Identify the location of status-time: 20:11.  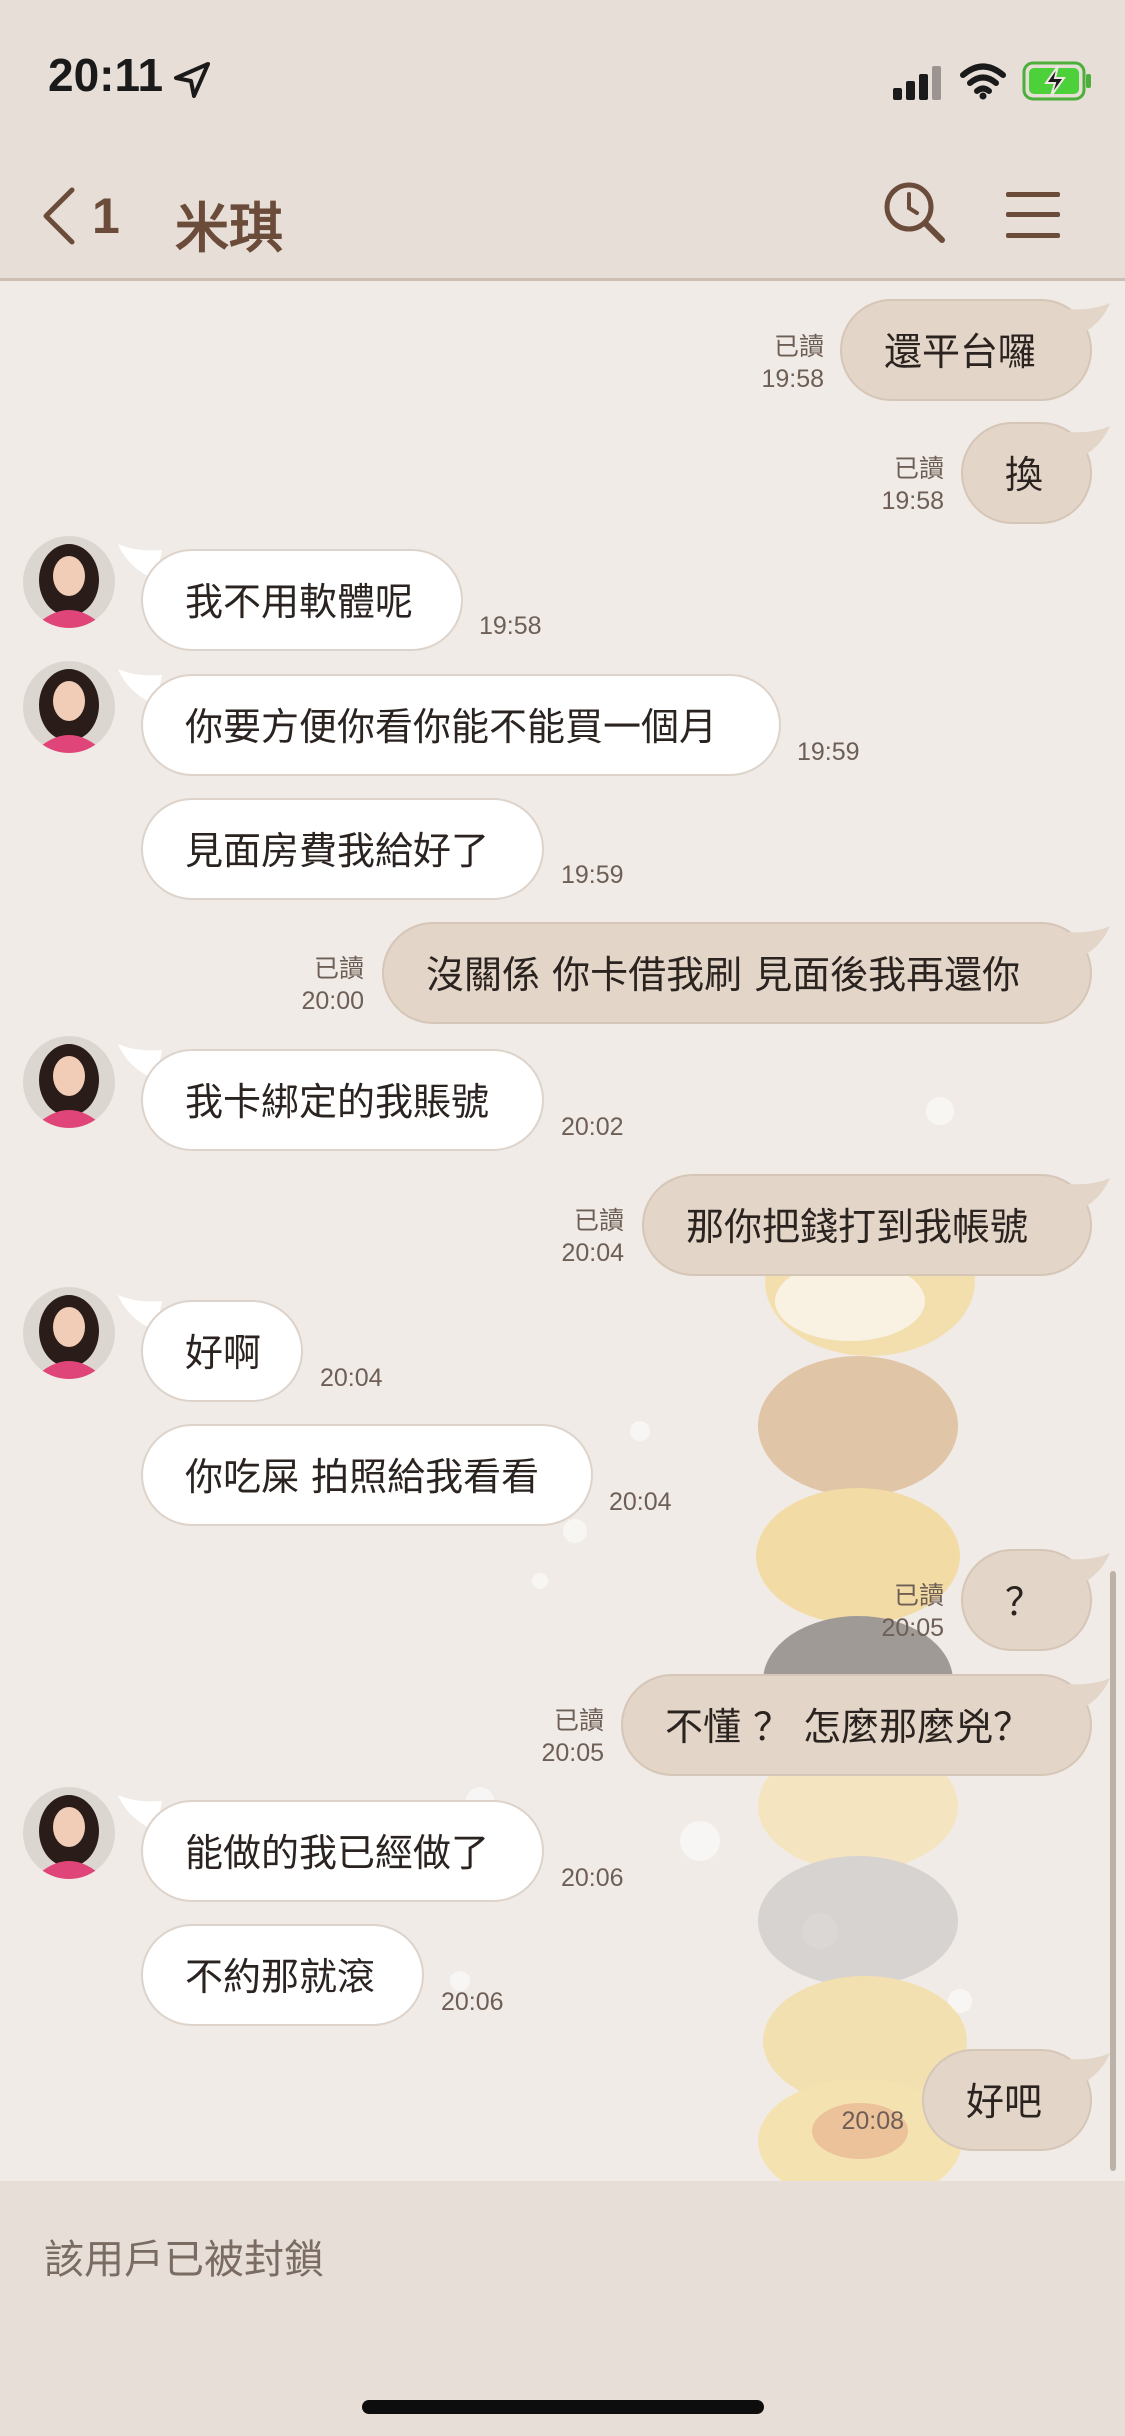
(106, 75).